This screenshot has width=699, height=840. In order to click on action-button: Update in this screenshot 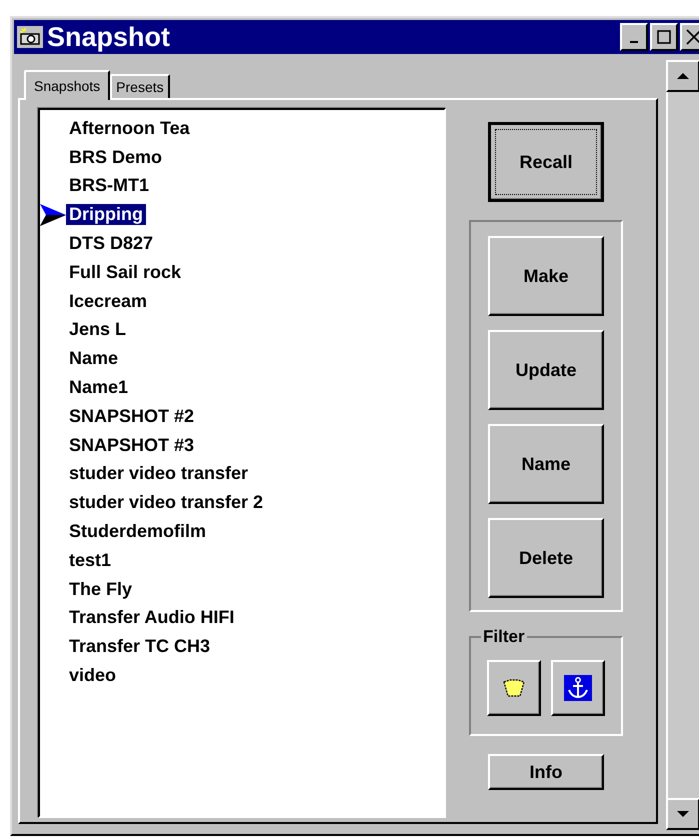, I will do `click(546, 370)`.